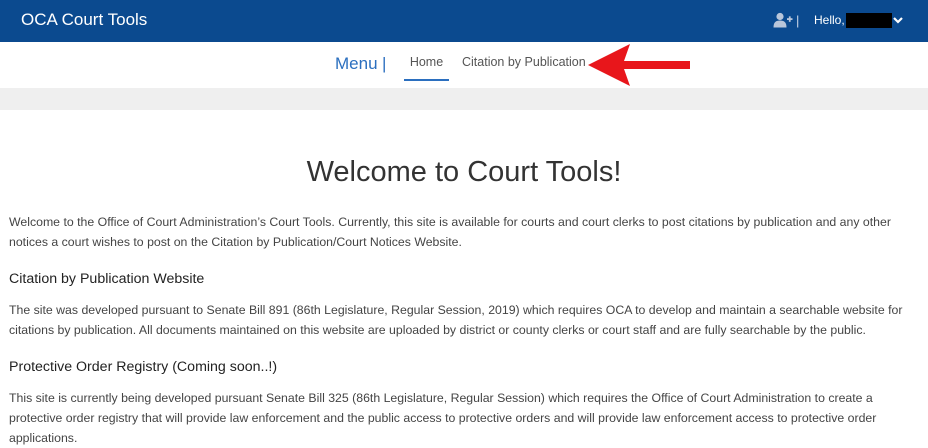 This screenshot has width=928, height=448. Describe the element at coordinates (107, 279) in the screenshot. I see `section-heading-citation: Citation by Publication Website` at that location.